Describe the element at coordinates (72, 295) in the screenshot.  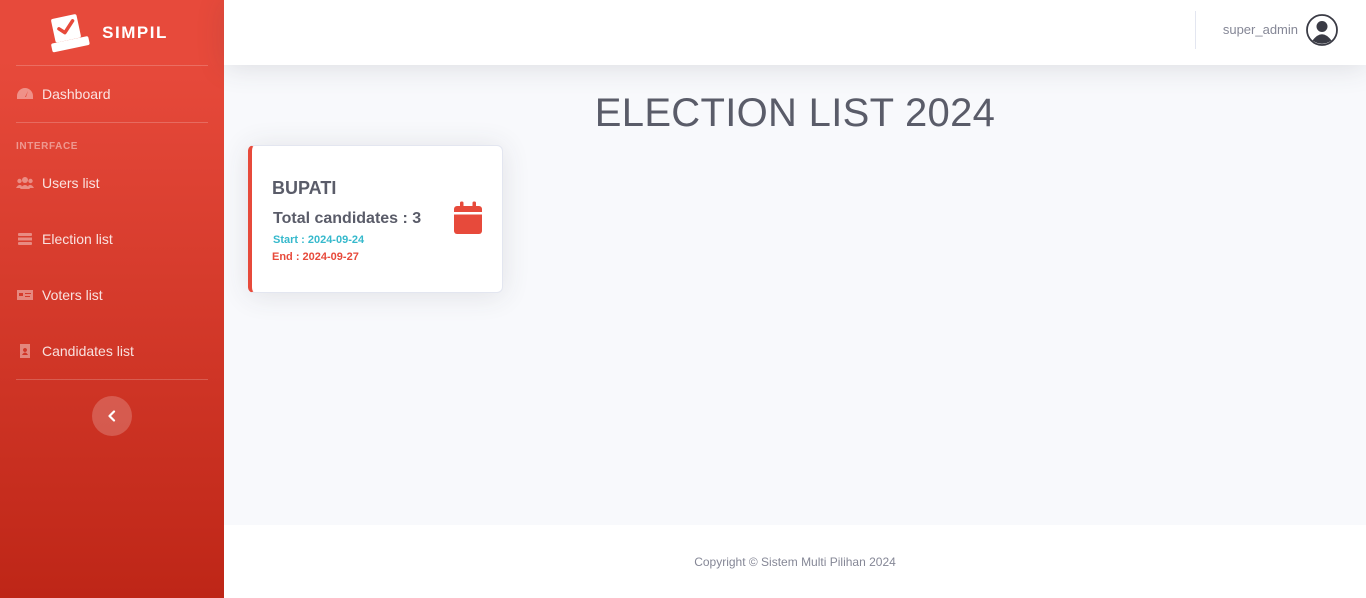
I see `sidebar-item-label: Voters list` at that location.